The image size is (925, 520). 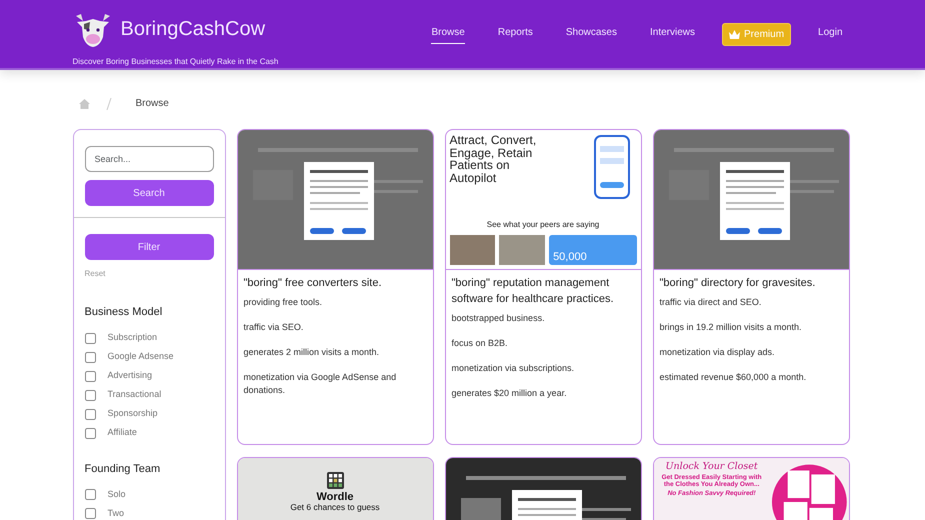 I want to click on crown-icon, so click(x=734, y=34).